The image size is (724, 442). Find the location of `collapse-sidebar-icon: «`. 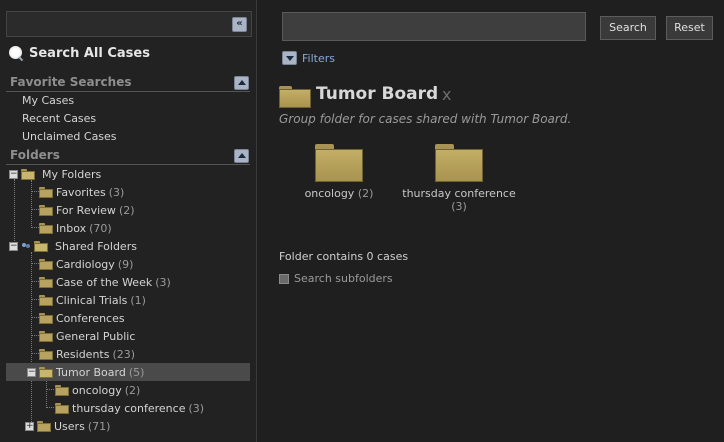

collapse-sidebar-icon: « is located at coordinates (239, 24).